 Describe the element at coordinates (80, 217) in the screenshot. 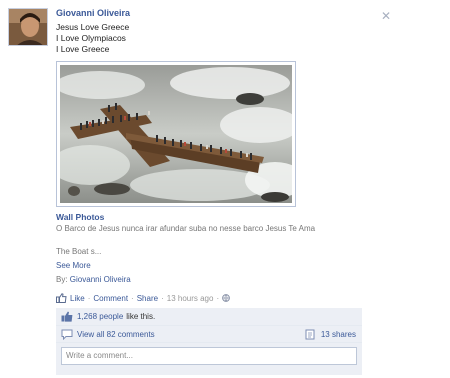

I see `album-title: Wall Photos` at that location.